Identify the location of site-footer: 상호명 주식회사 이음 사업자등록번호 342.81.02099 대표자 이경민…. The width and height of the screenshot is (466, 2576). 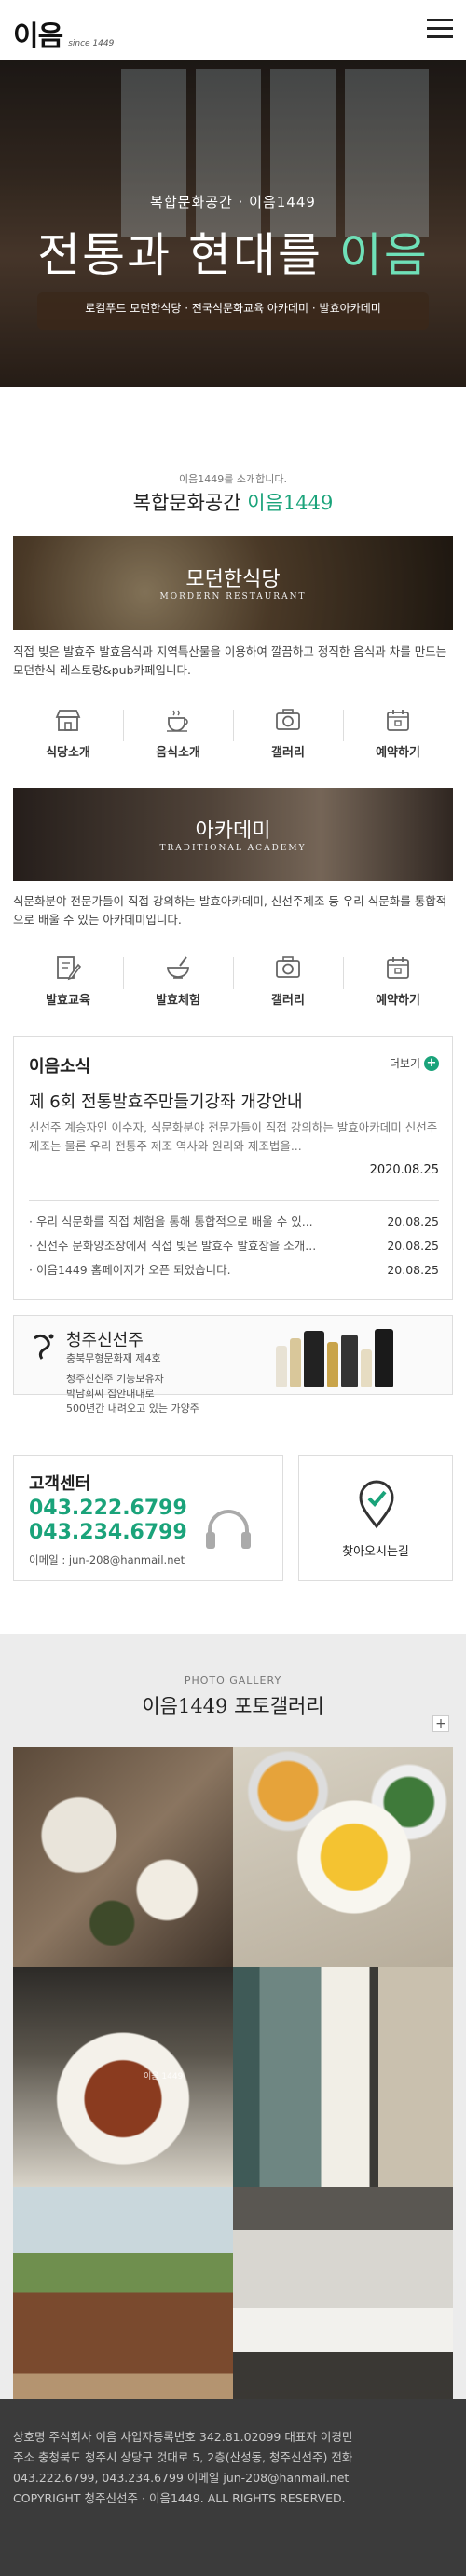
(233, 2487).